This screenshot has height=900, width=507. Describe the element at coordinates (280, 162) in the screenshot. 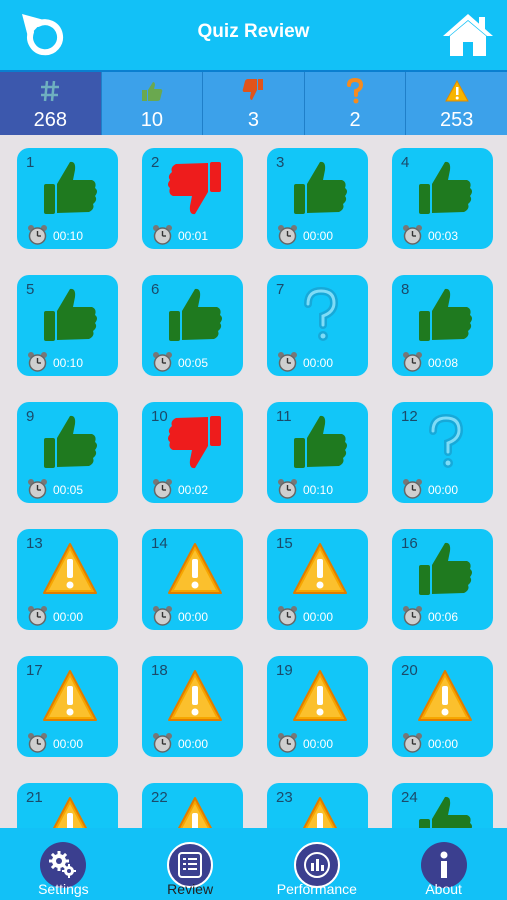

I see `question-number: 3` at that location.